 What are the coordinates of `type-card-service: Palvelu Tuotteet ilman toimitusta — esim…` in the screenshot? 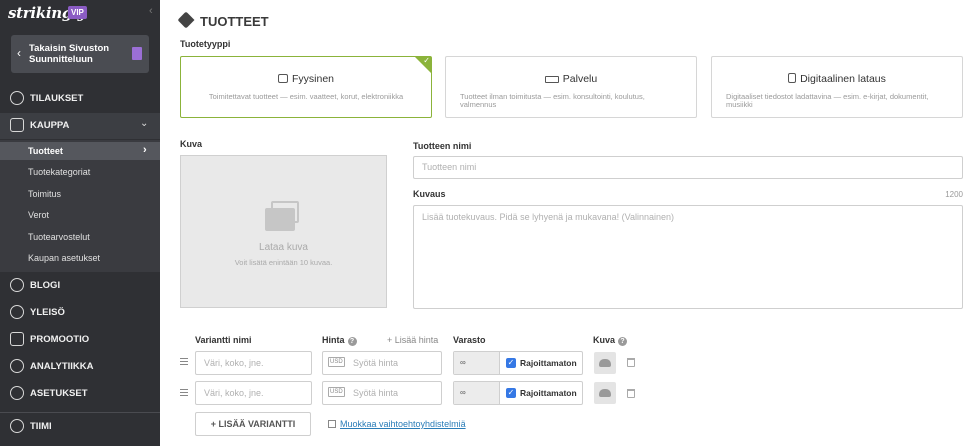 It's located at (571, 87).